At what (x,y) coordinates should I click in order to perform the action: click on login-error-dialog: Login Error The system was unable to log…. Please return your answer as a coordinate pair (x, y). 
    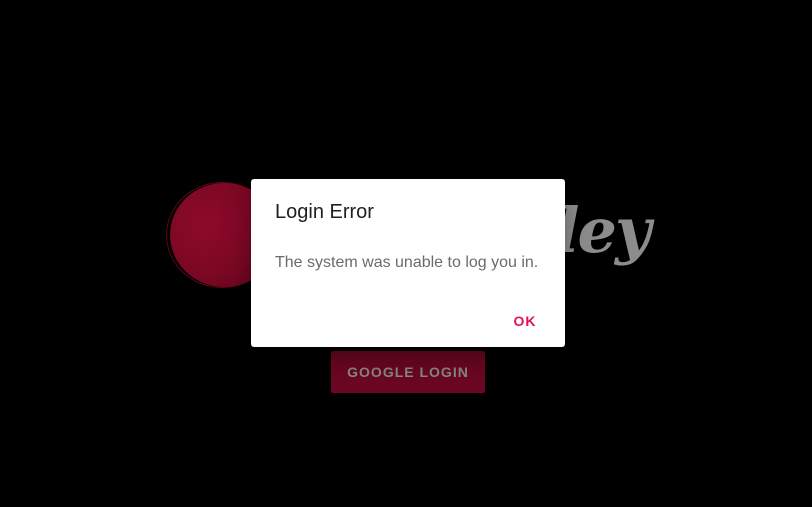
    Looking at the image, I should click on (408, 263).